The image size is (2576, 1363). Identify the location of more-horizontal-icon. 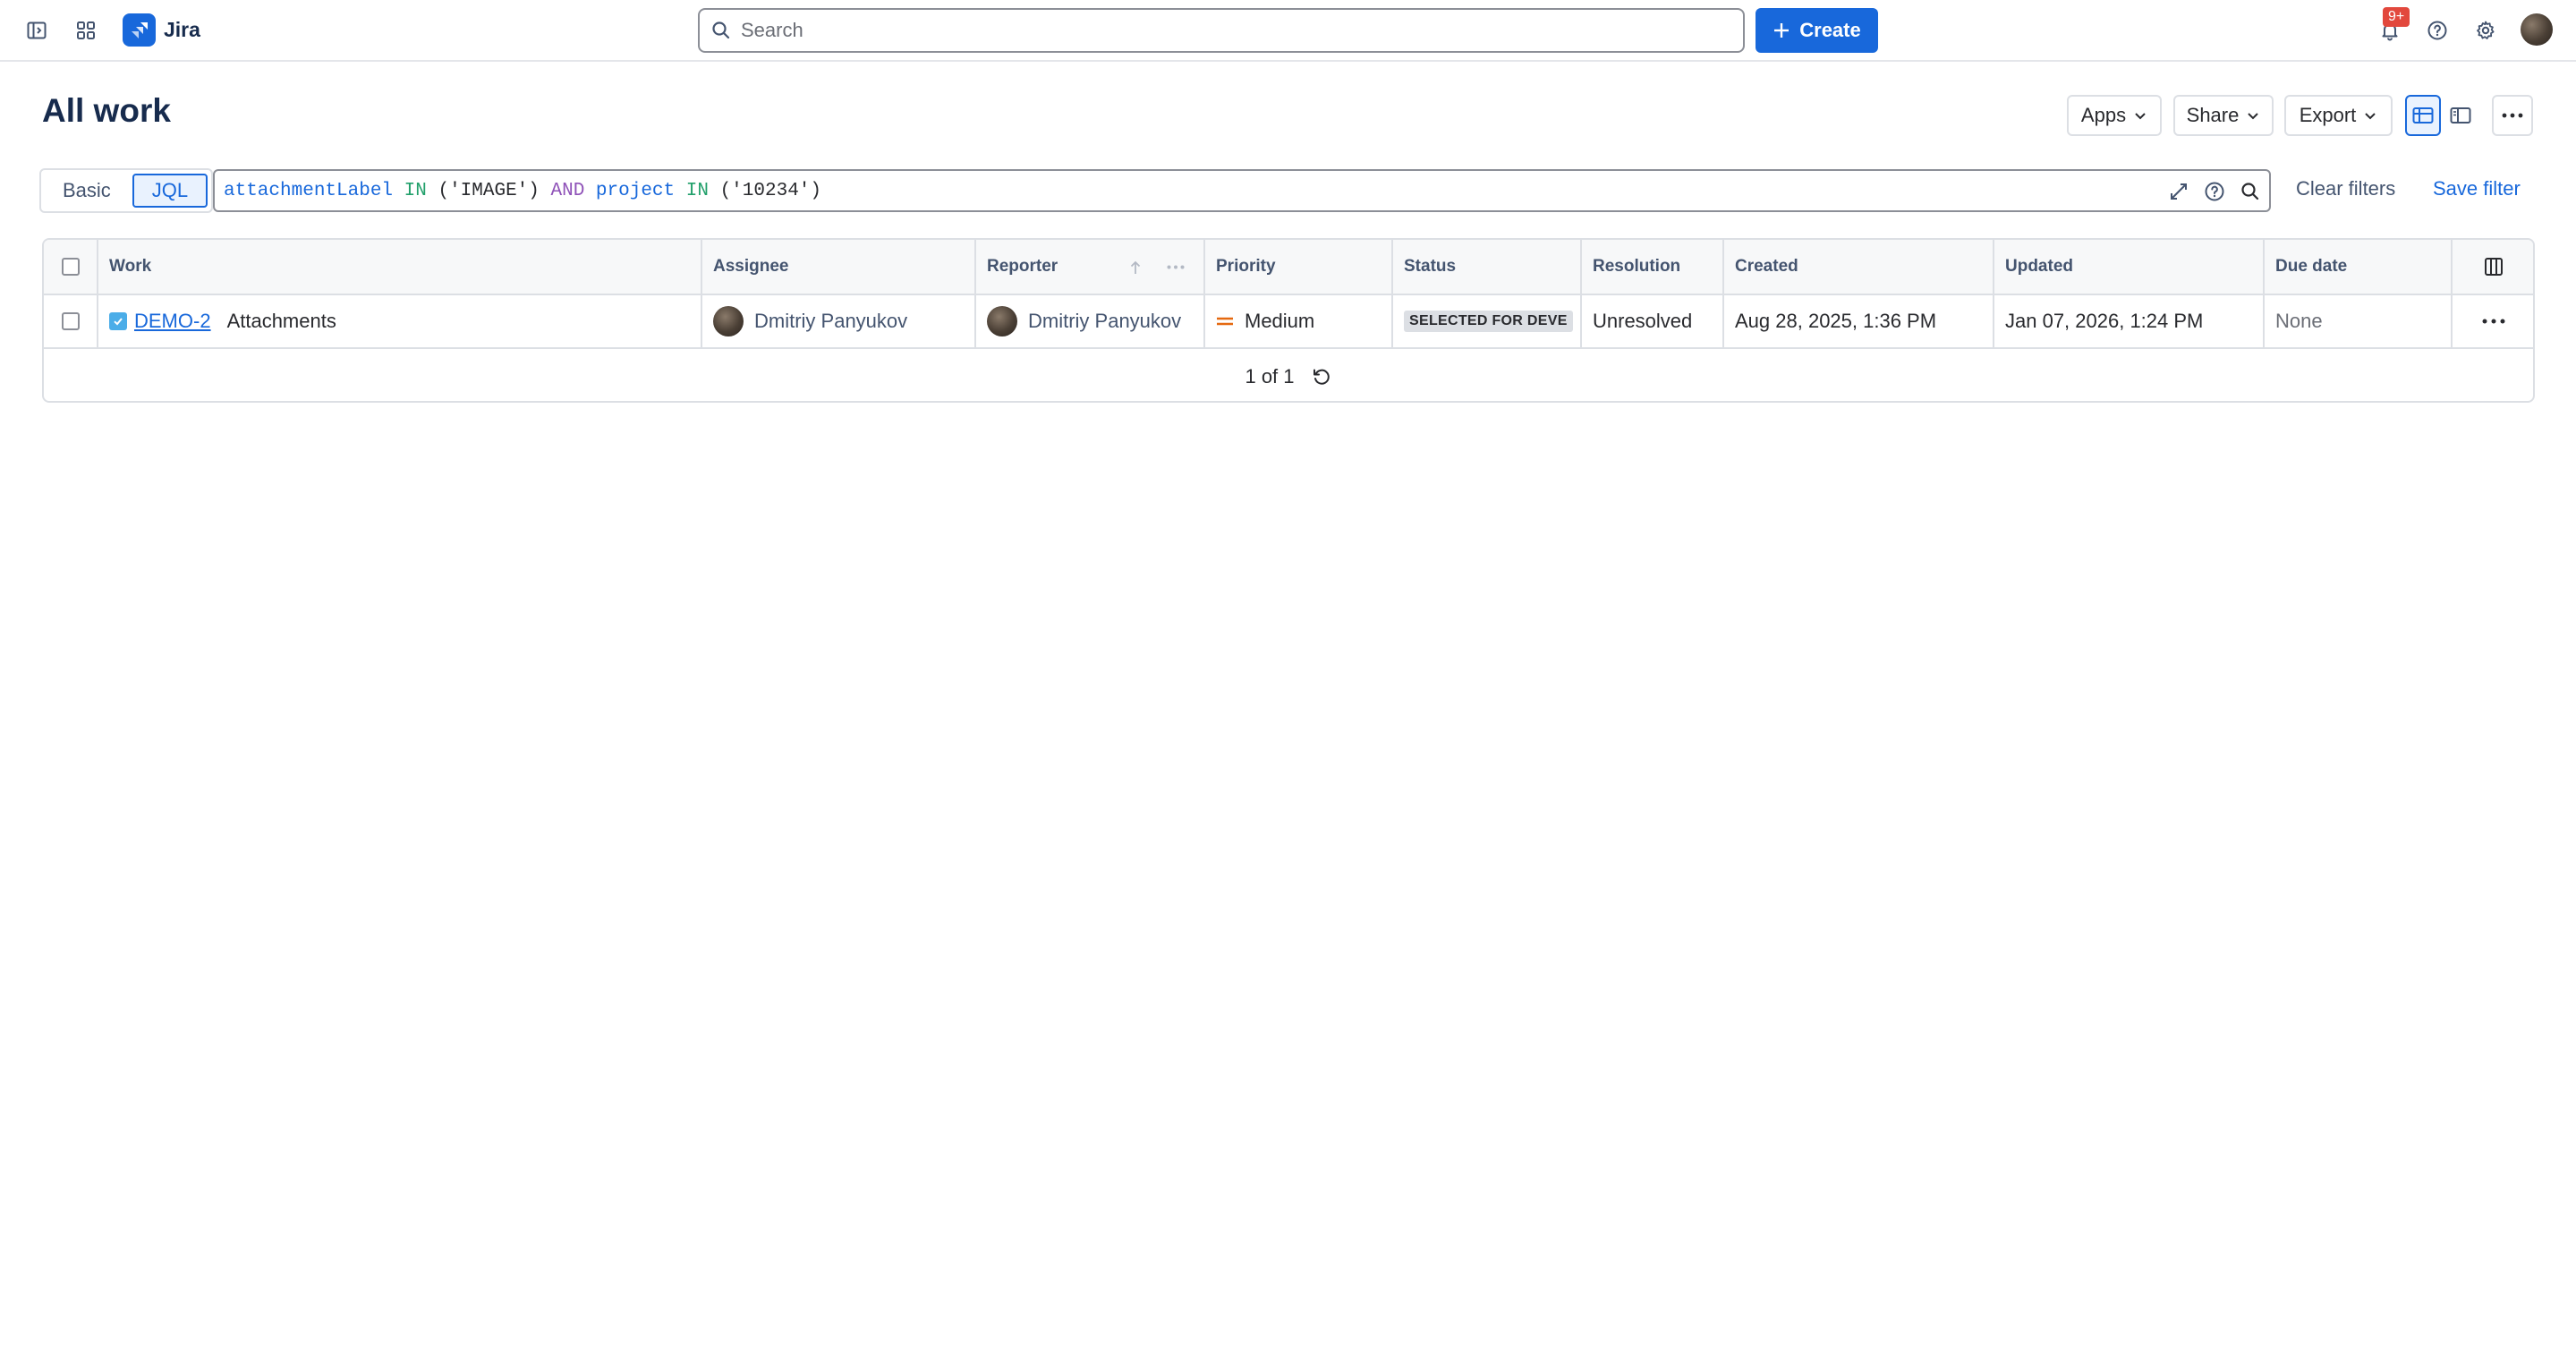
(2512, 116).